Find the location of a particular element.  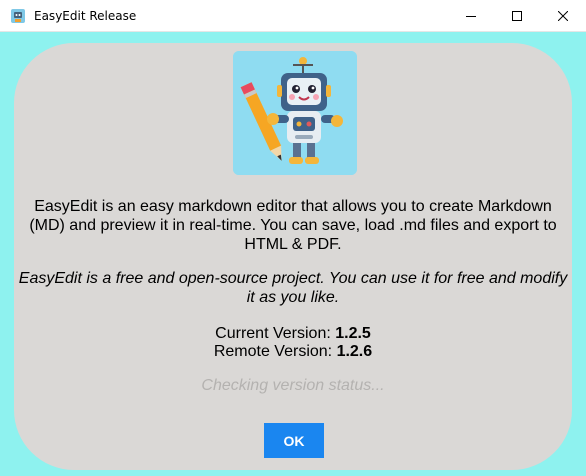

remote-version-value: 1.2.6 is located at coordinates (354, 351).